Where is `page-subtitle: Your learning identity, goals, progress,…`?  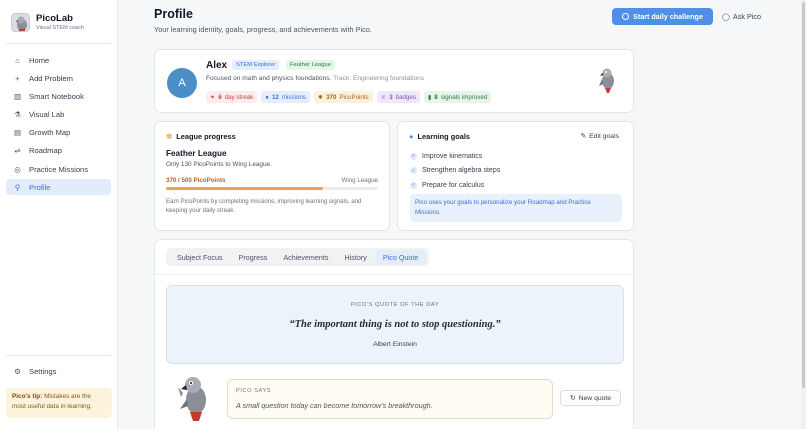 page-subtitle: Your learning identity, goals, progress,… is located at coordinates (263, 29).